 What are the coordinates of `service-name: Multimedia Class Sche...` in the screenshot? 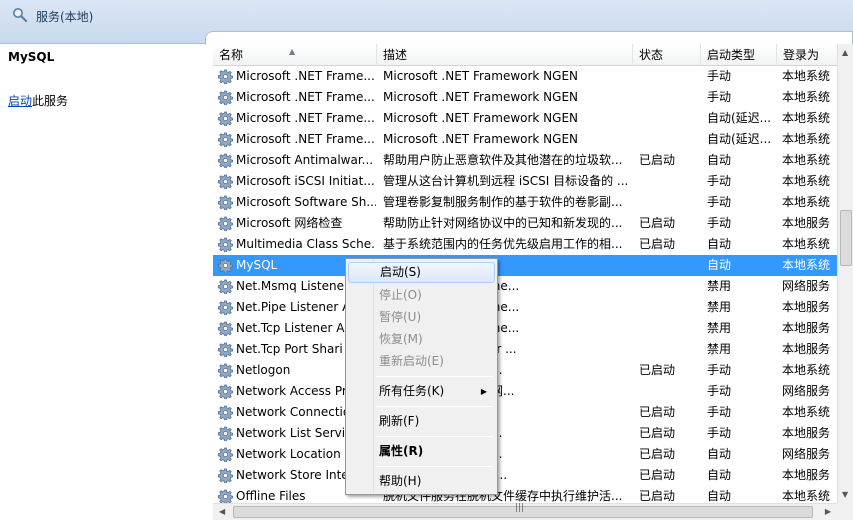 It's located at (306, 244).